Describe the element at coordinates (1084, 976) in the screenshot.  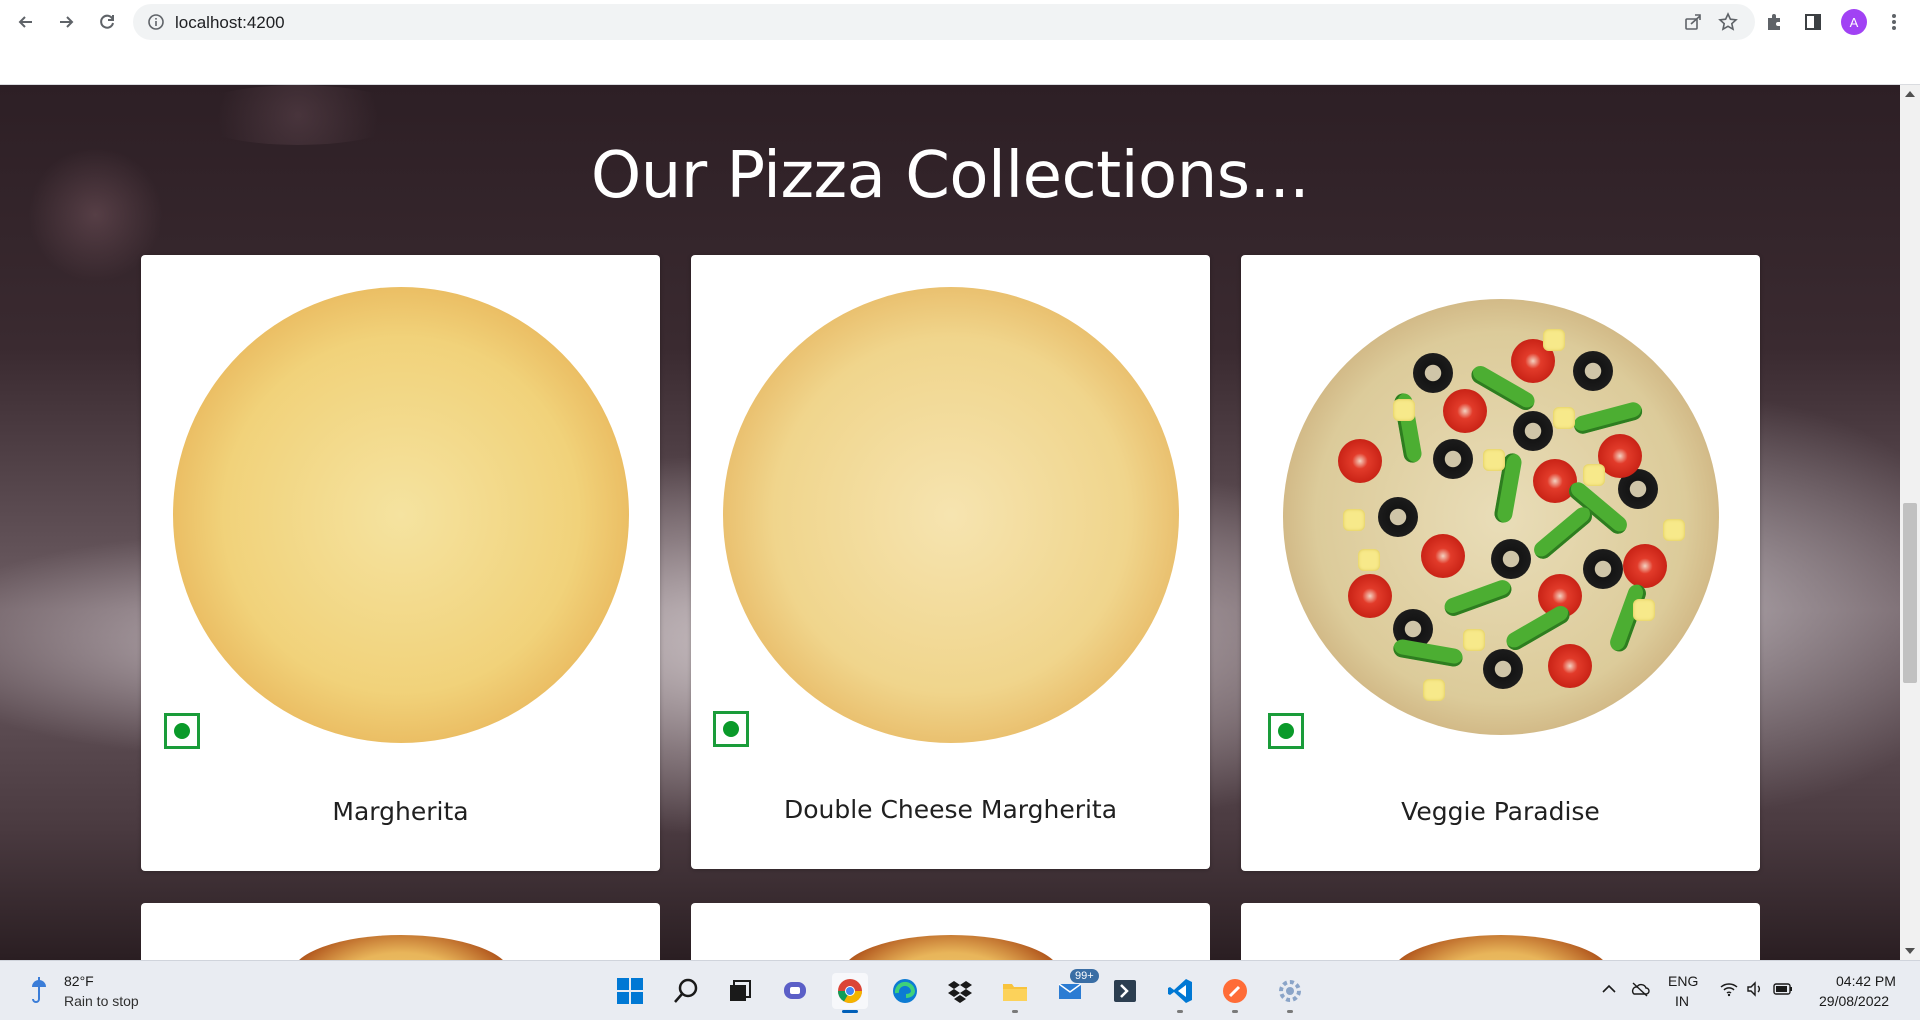
I see `mail-notification-badge: 99+` at that location.